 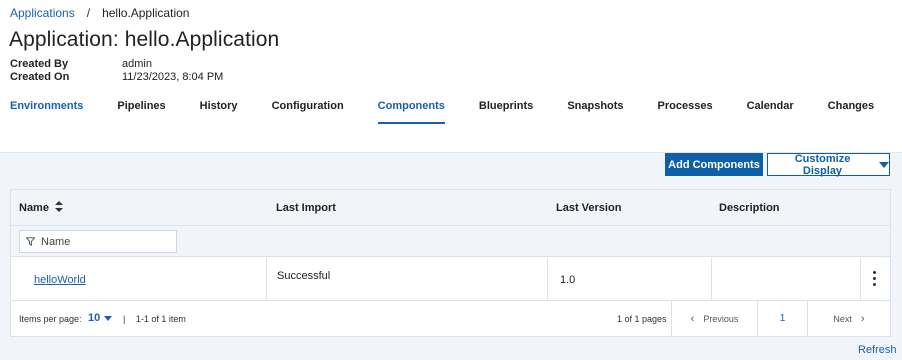 I want to click on tab-processes: Processes, so click(x=685, y=110).